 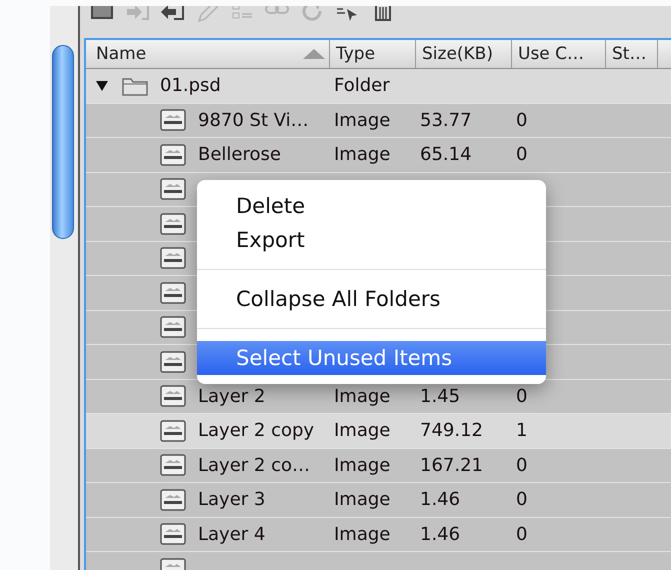 I want to click on layer-type: Folder, so click(x=362, y=85).